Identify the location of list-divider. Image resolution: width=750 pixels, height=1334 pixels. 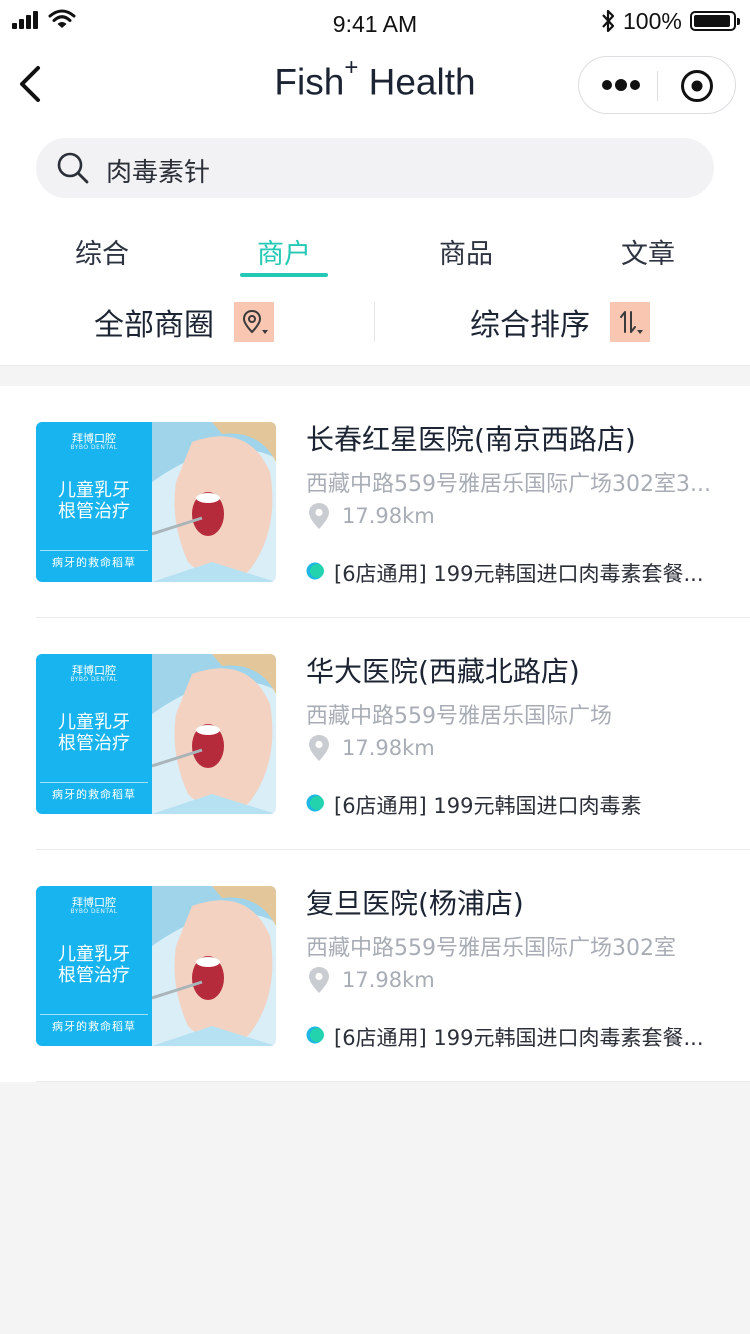
(393, 1081).